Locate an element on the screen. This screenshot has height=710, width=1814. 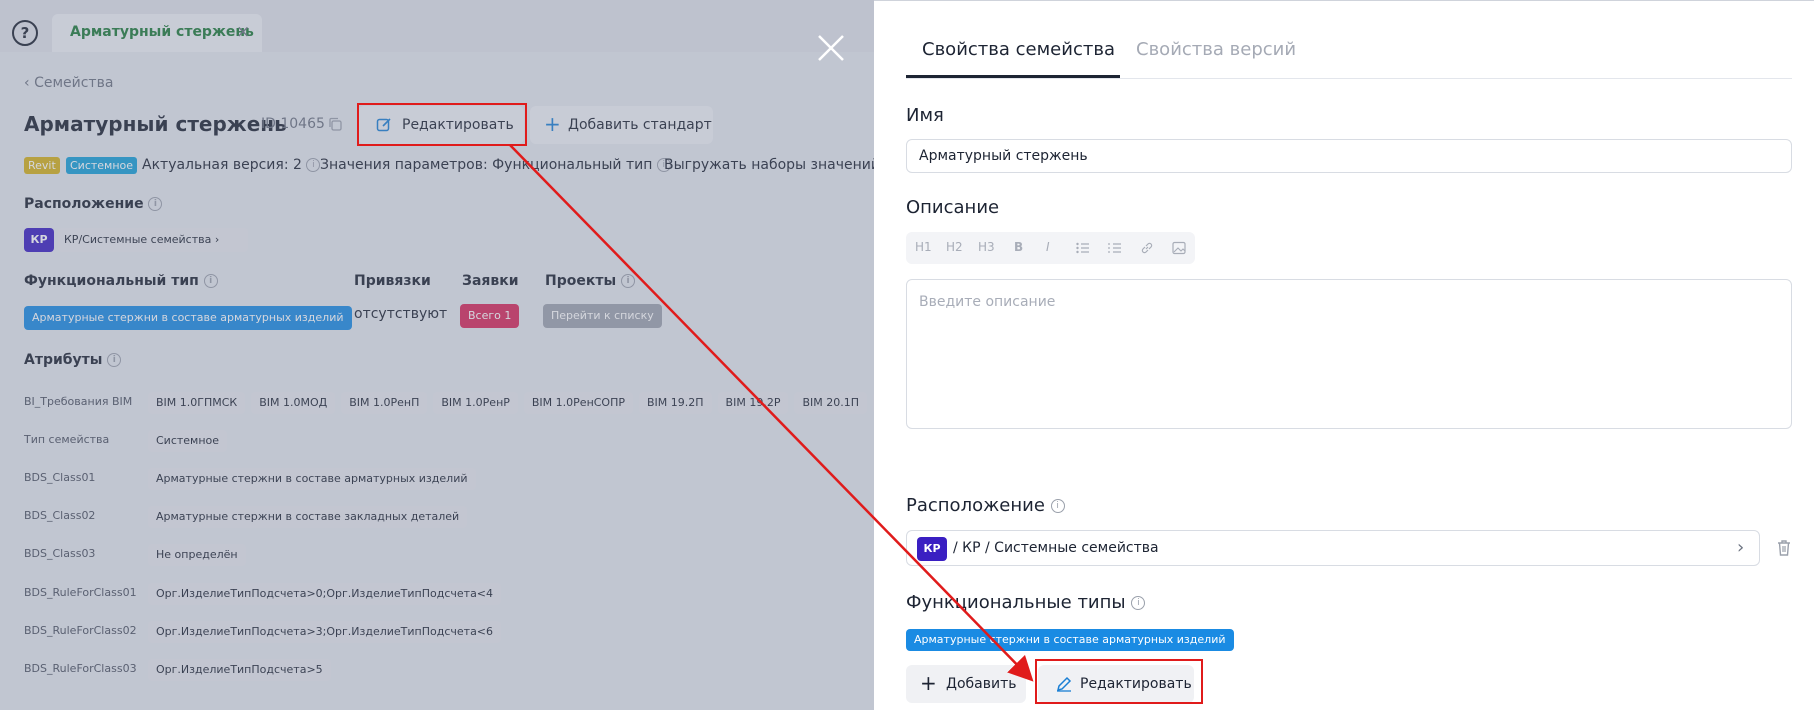
edit-icon is located at coordinates (383, 125).